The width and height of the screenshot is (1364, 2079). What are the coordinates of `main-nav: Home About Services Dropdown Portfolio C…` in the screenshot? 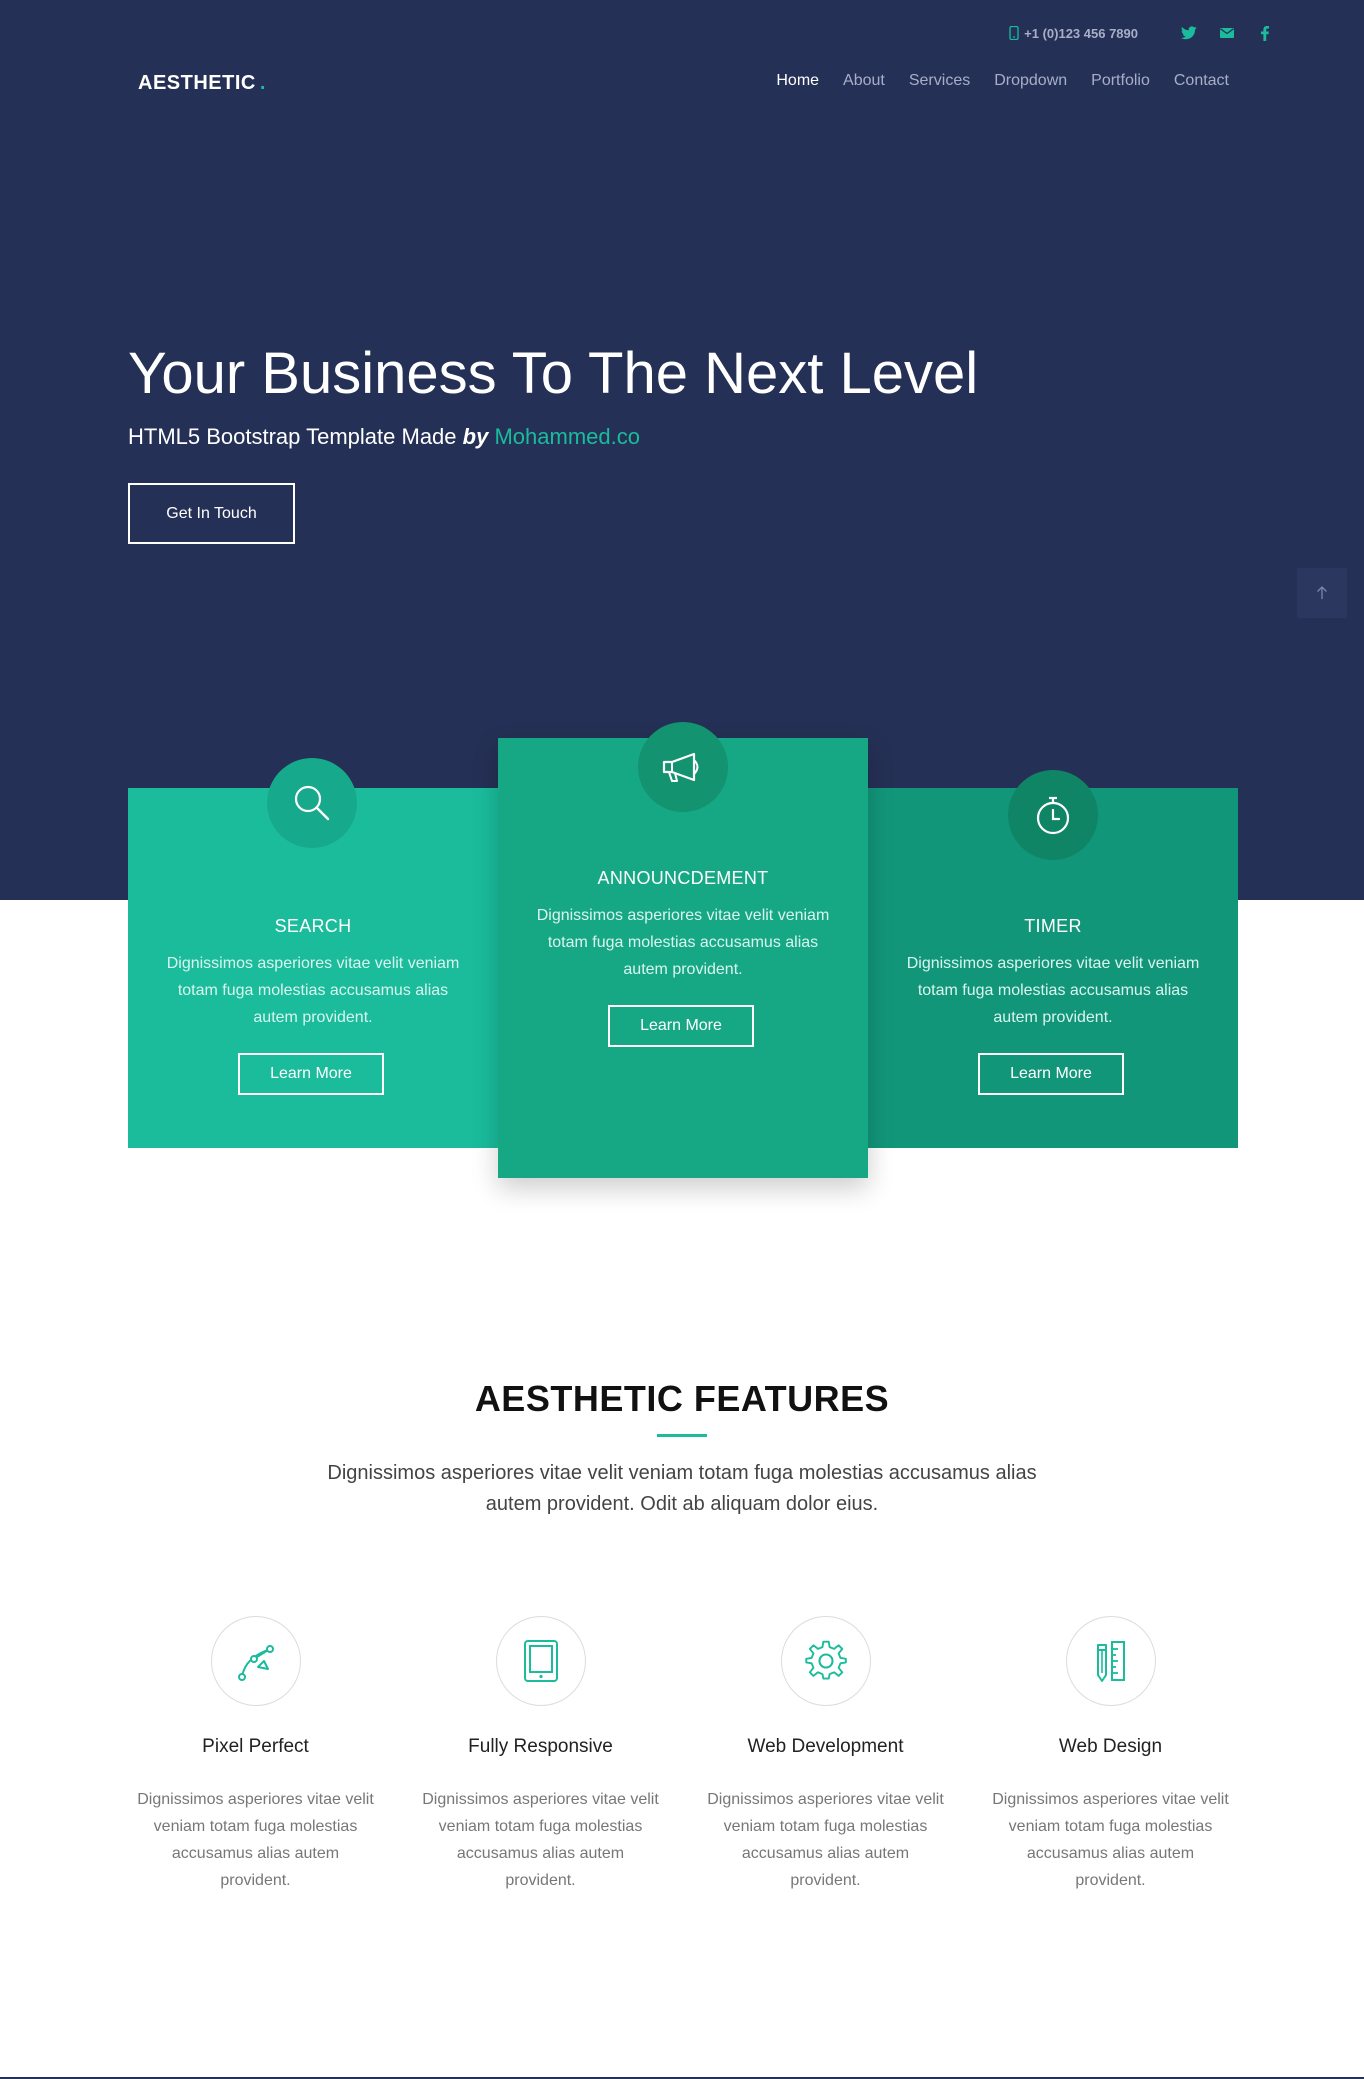 It's located at (990, 81).